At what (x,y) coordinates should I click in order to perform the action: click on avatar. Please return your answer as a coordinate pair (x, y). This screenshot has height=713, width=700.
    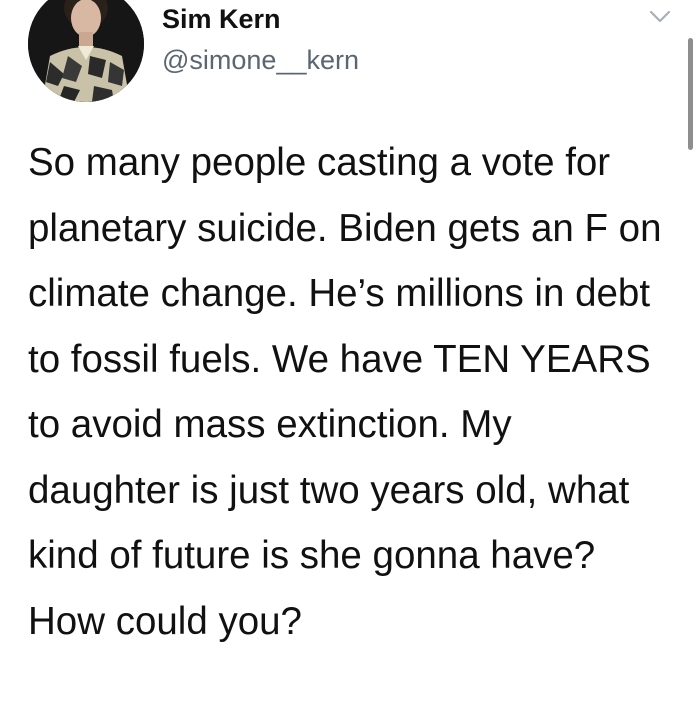
    Looking at the image, I should click on (86, 51).